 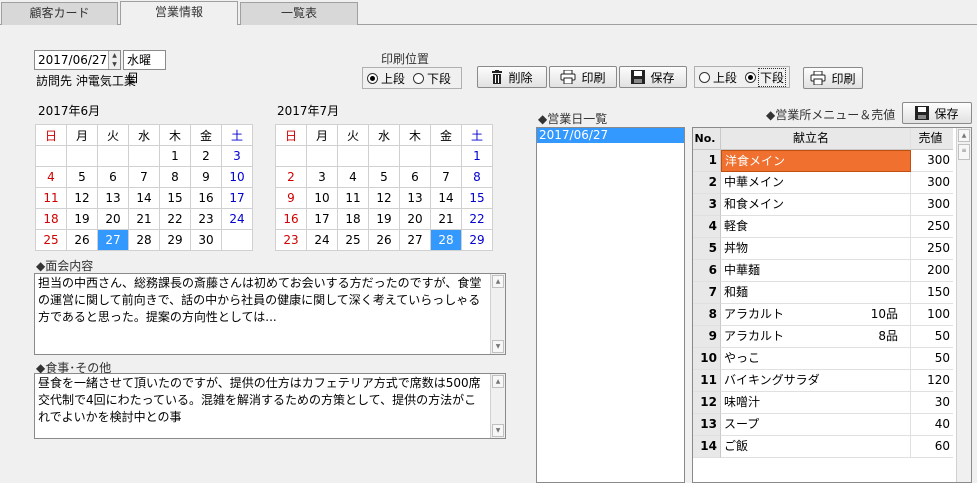 I want to click on menu-row: 2 中華メイン 300, so click(x=823, y=183).